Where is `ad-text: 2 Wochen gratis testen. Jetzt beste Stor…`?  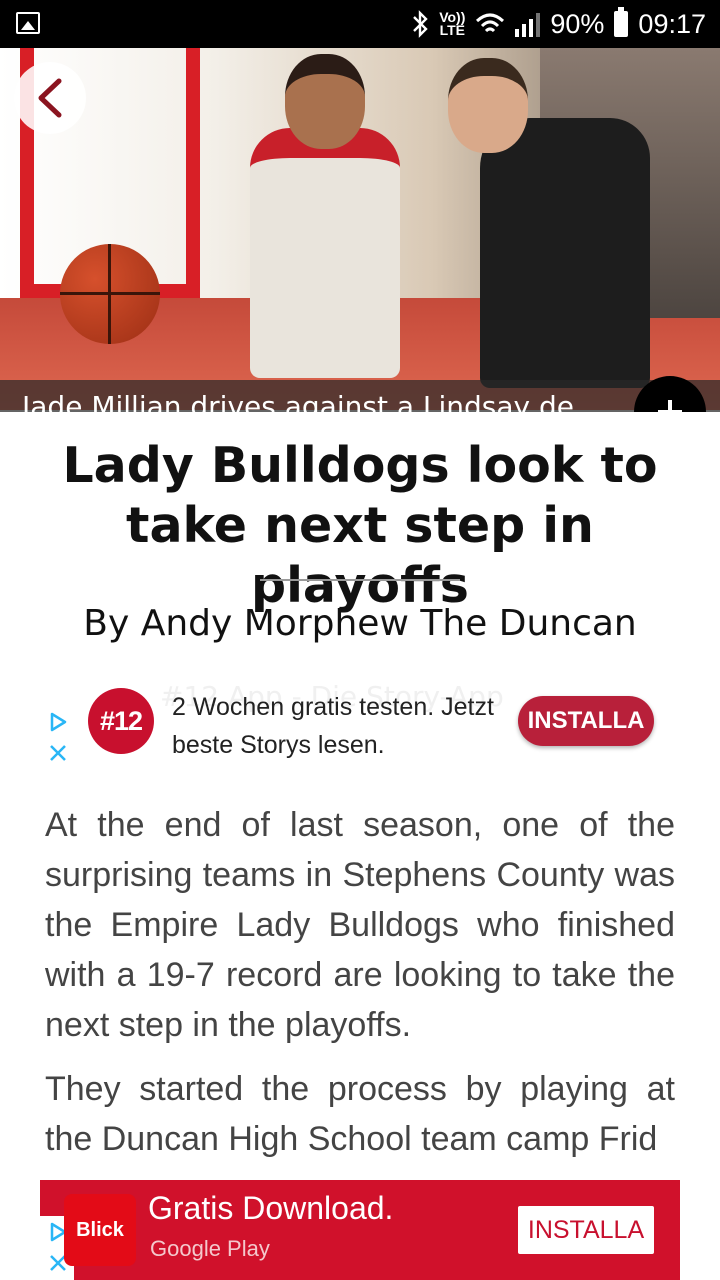
ad-text: 2 Wochen gratis testen. Jetzt beste Stor… is located at coordinates (333, 726).